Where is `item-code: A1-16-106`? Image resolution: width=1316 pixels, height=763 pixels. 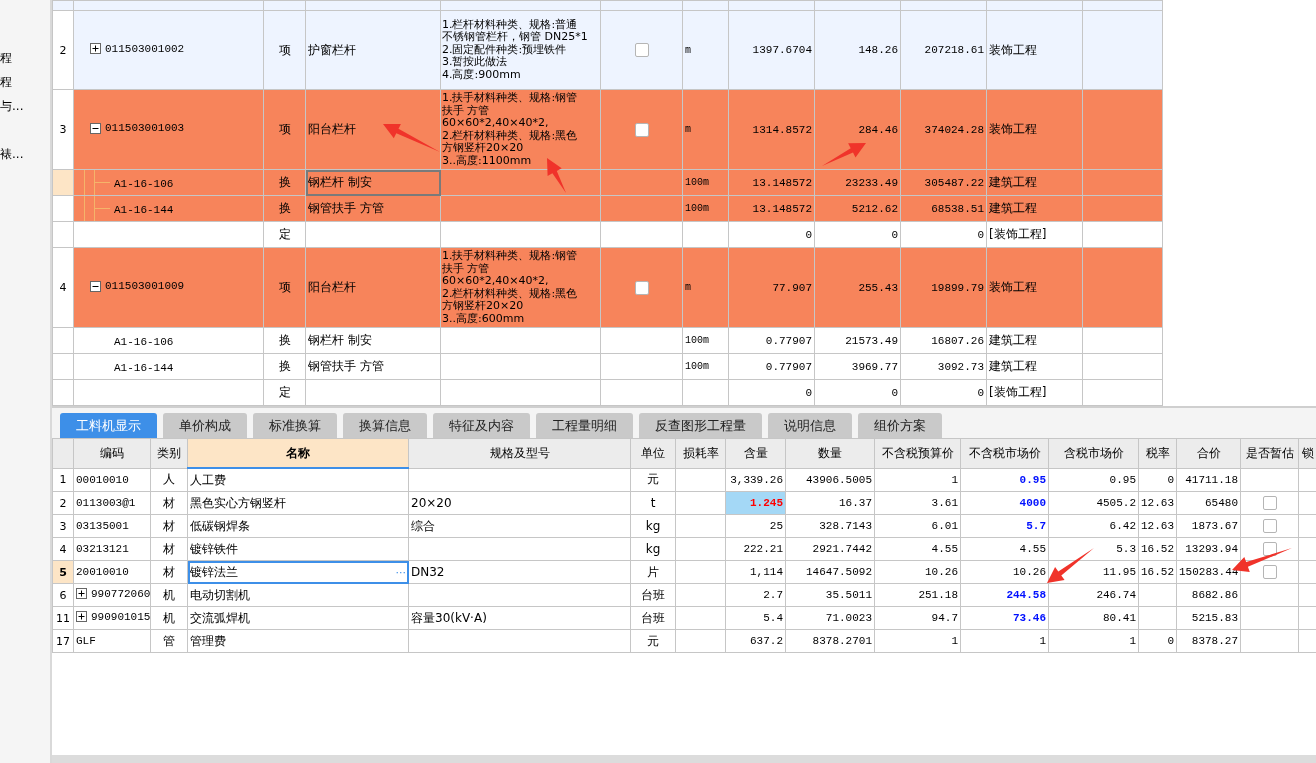
item-code: A1-16-106 is located at coordinates (144, 341).